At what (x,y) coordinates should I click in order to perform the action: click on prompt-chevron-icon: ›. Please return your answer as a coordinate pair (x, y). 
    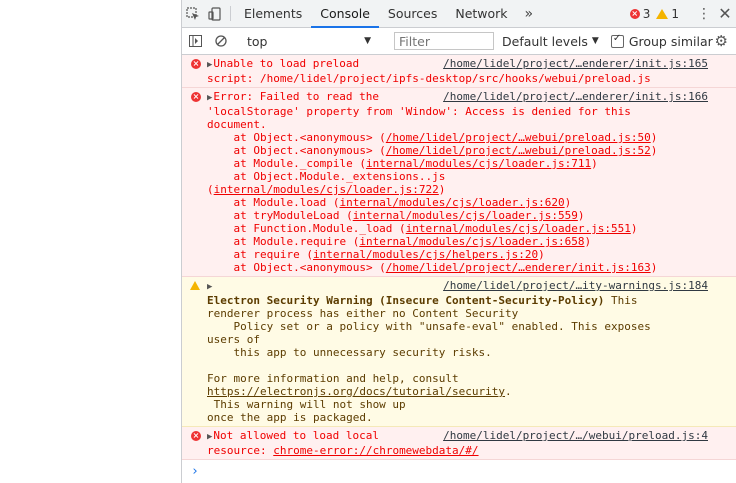
    Looking at the image, I should click on (195, 471).